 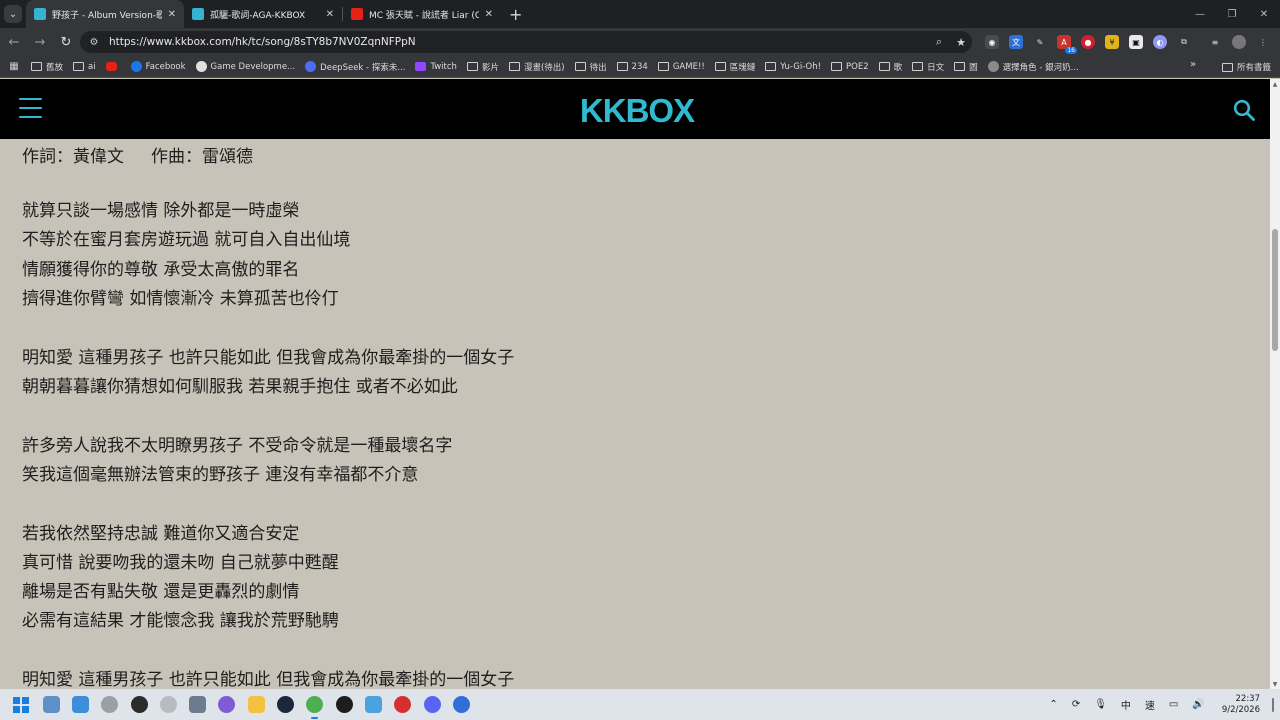 What do you see at coordinates (890, 67) in the screenshot?
I see `bookmark-folder: 歌` at bounding box center [890, 67].